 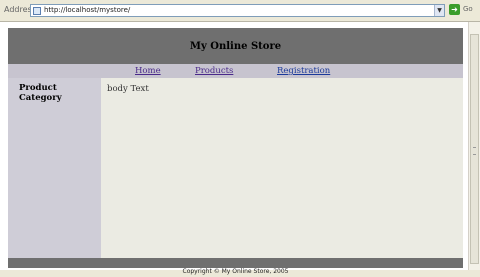 I want to click on site-footer: Copyright © My Online Store, 2005, so click(x=235, y=266).